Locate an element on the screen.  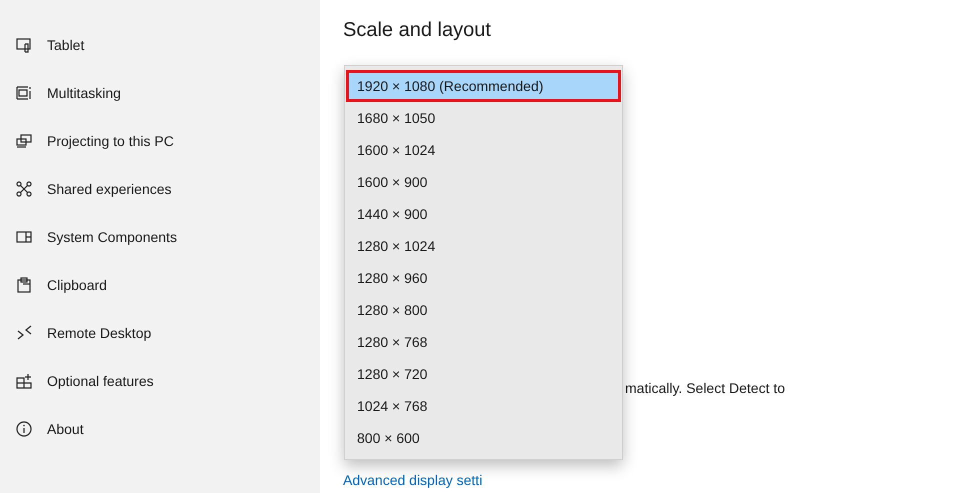
sidebar-item: About is located at coordinates (65, 429).